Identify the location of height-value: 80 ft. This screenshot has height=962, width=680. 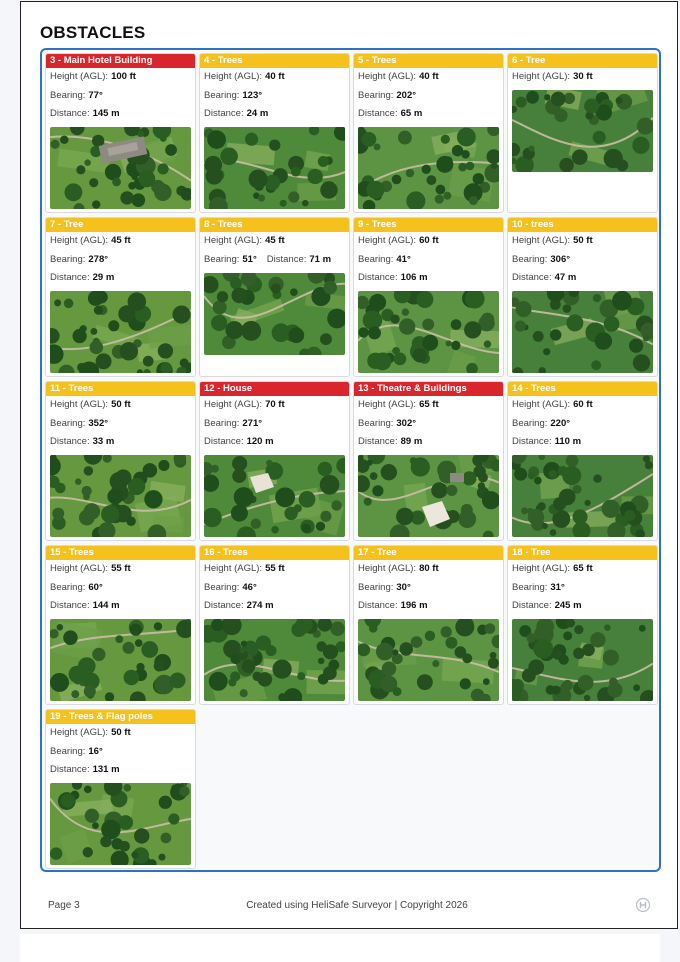
(429, 568).